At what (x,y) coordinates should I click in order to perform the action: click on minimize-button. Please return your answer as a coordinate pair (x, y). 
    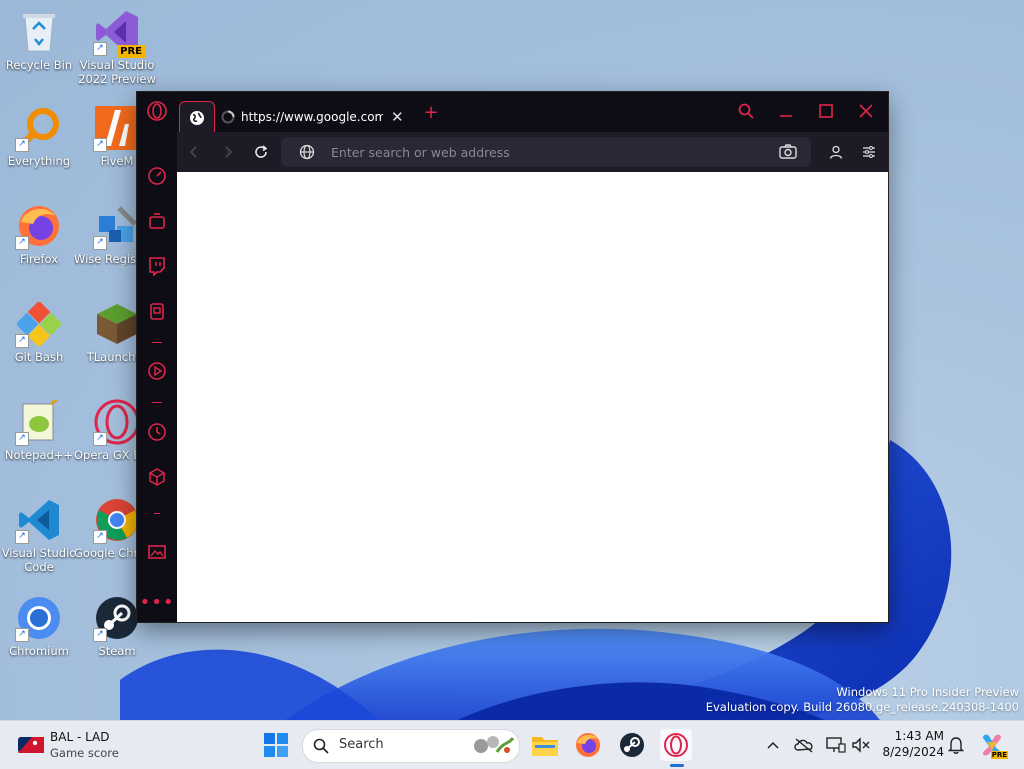
    Looking at the image, I should click on (786, 111).